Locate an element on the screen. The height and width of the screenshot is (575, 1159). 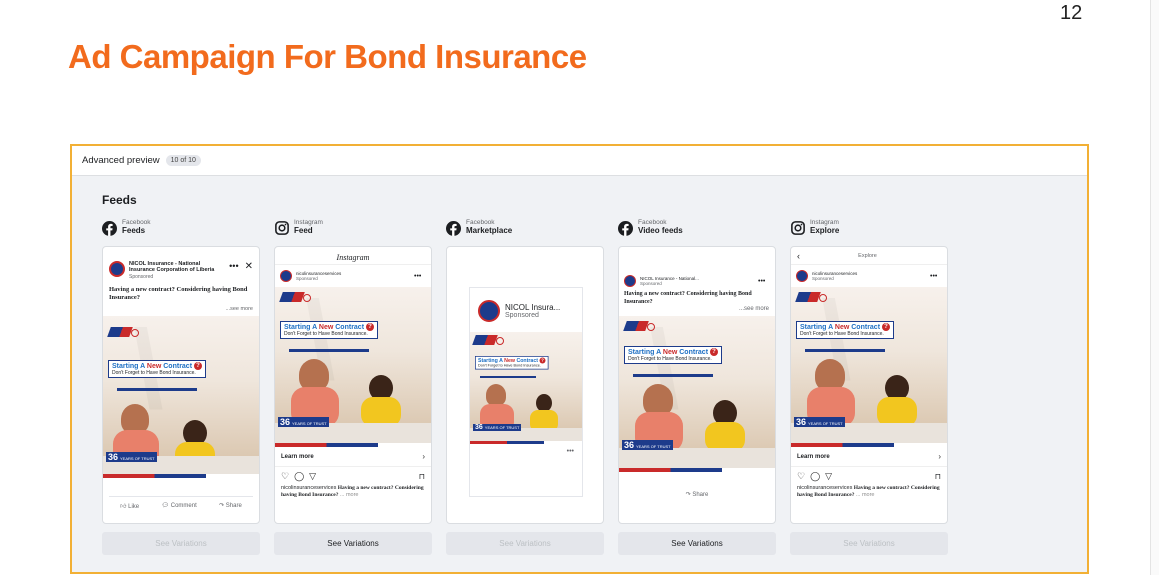
headline-prefix: Starting A is located at coordinates (644, 352).